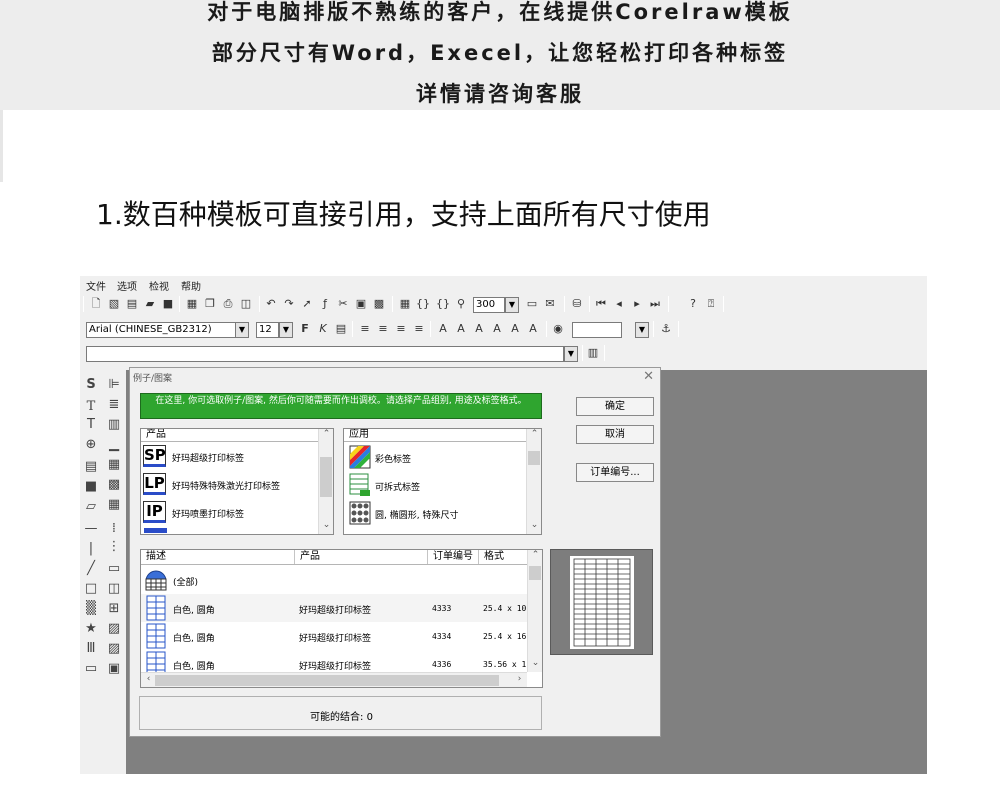 The image size is (1000, 796). I want to click on copy-icon: ❐, so click(210, 304).